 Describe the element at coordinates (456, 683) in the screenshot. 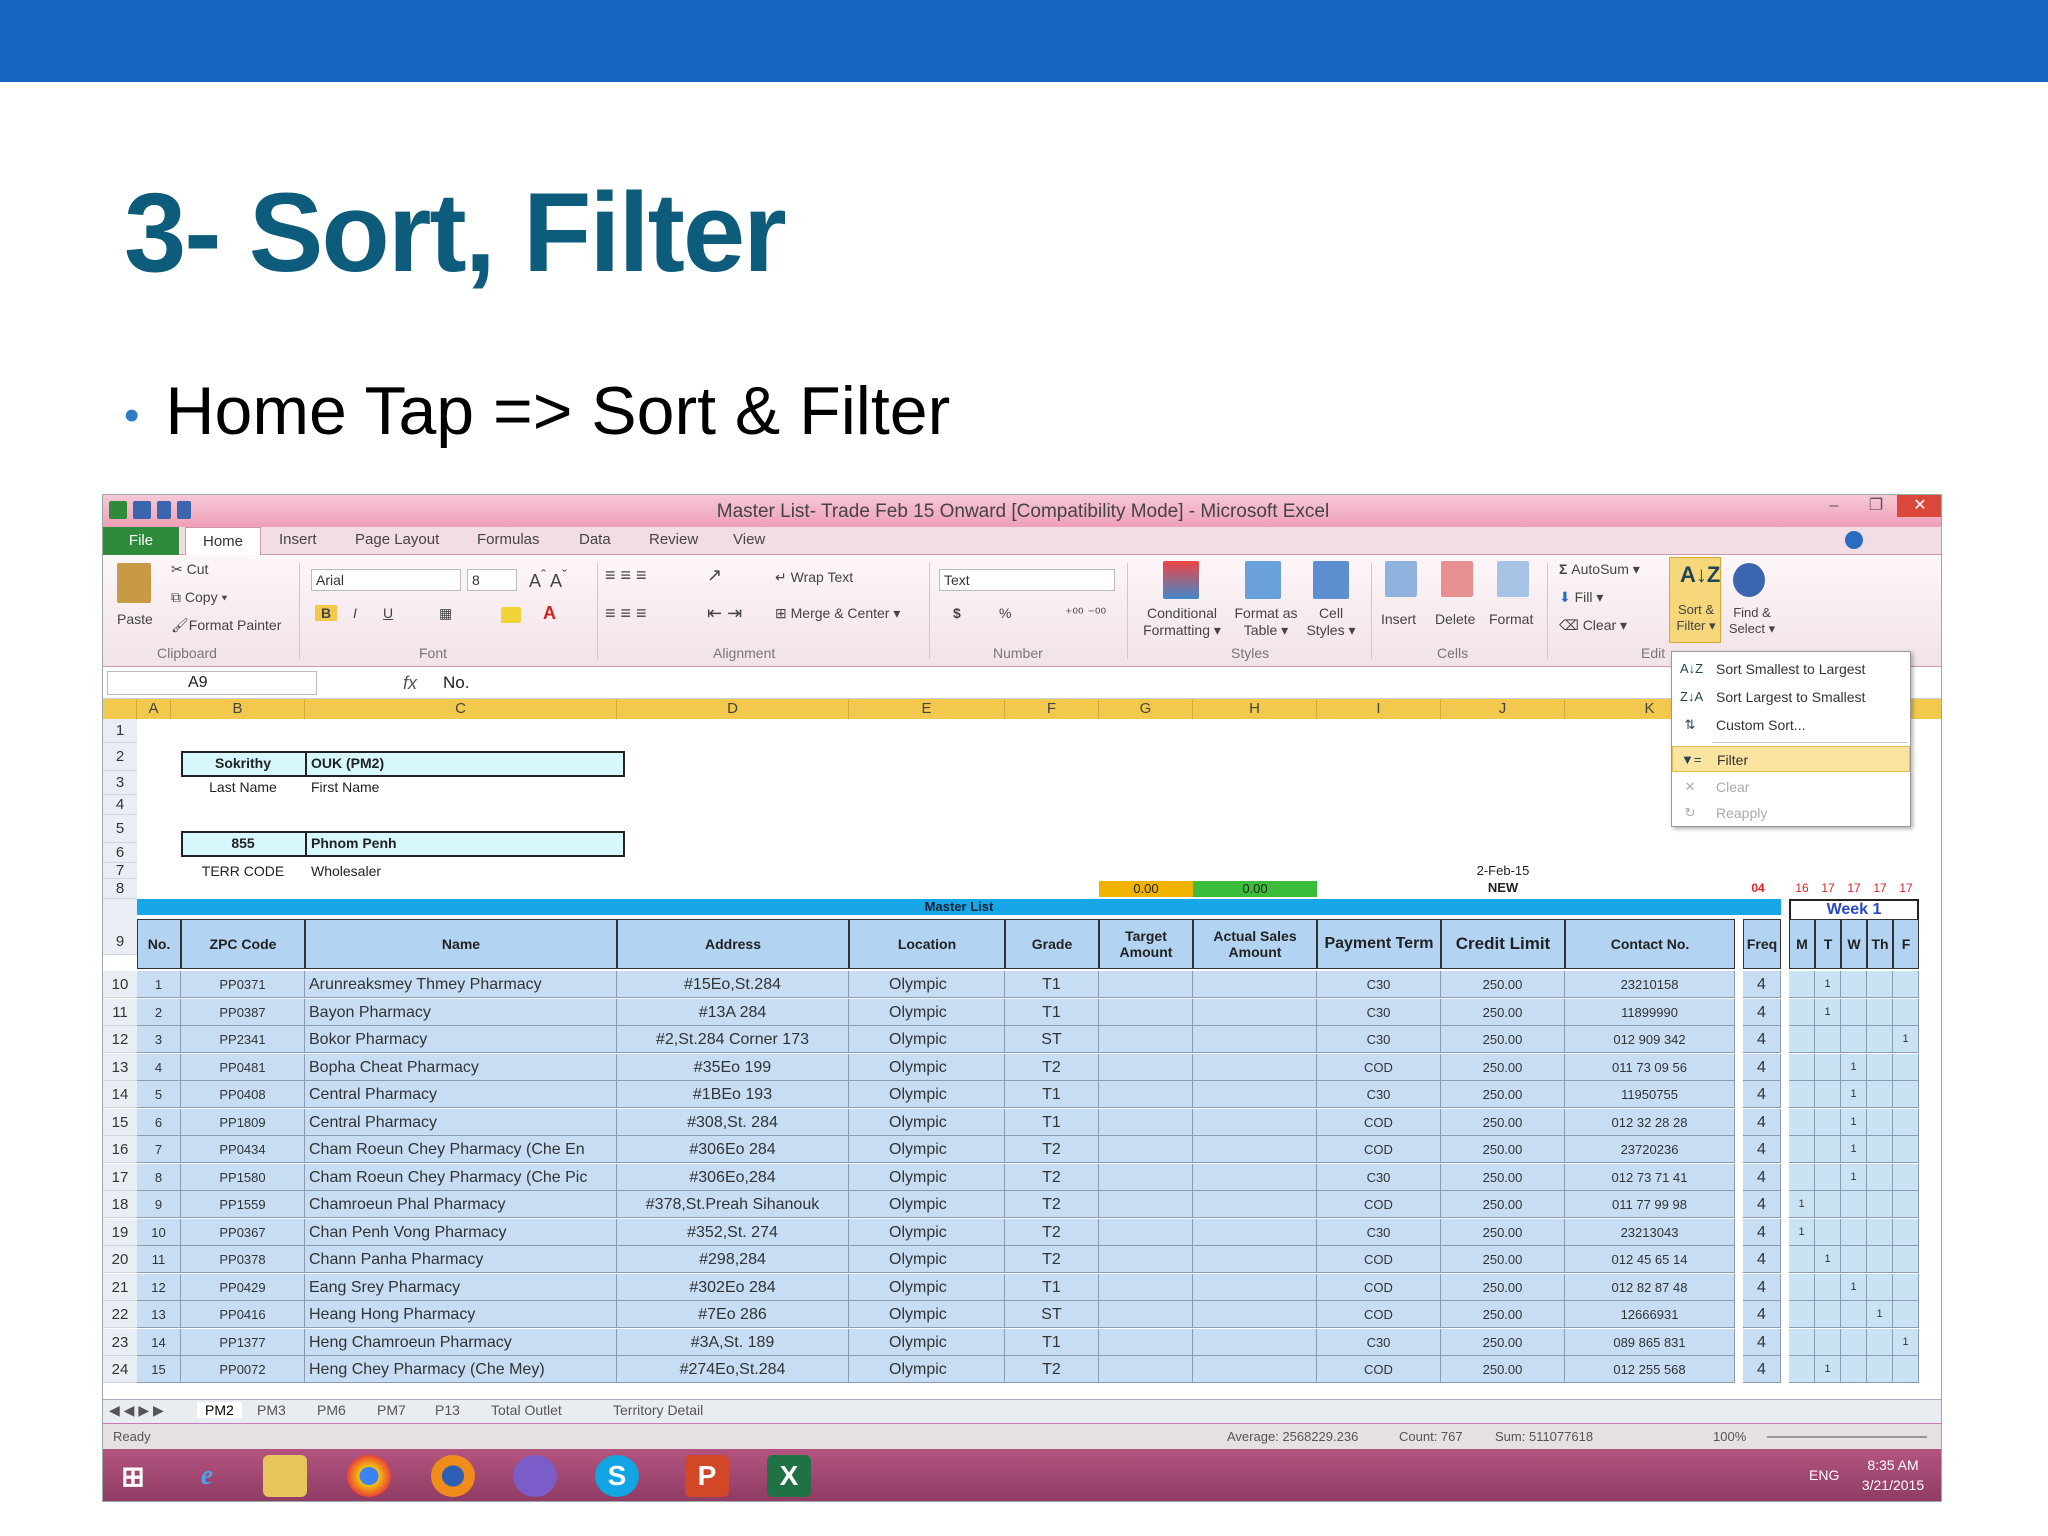

I see `formula-input: No.` at that location.